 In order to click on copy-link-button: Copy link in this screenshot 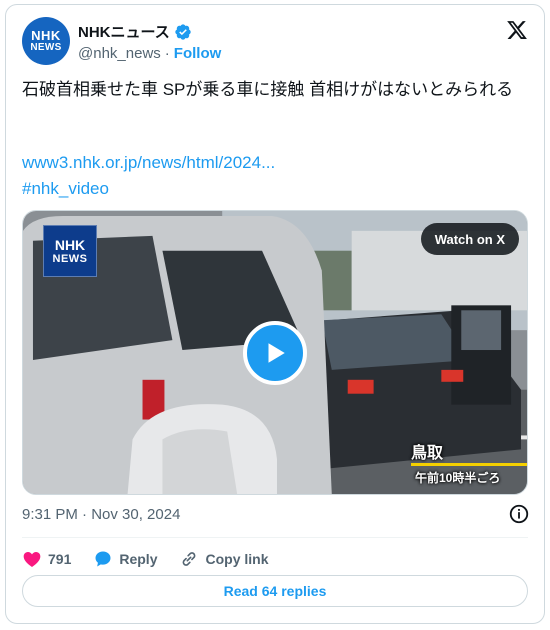, I will do `click(224, 559)`.